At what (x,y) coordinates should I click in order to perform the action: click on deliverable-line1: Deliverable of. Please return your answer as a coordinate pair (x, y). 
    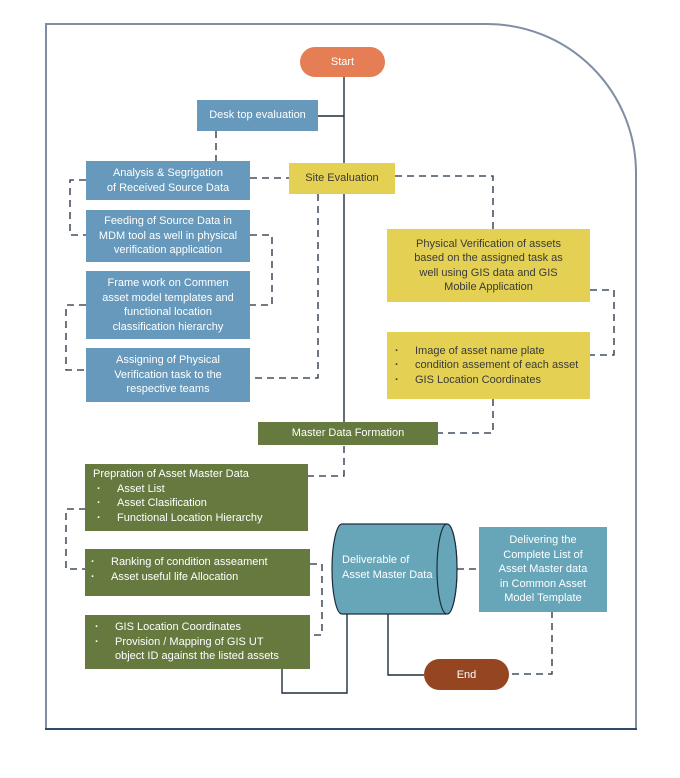
    Looking at the image, I should click on (376, 560).